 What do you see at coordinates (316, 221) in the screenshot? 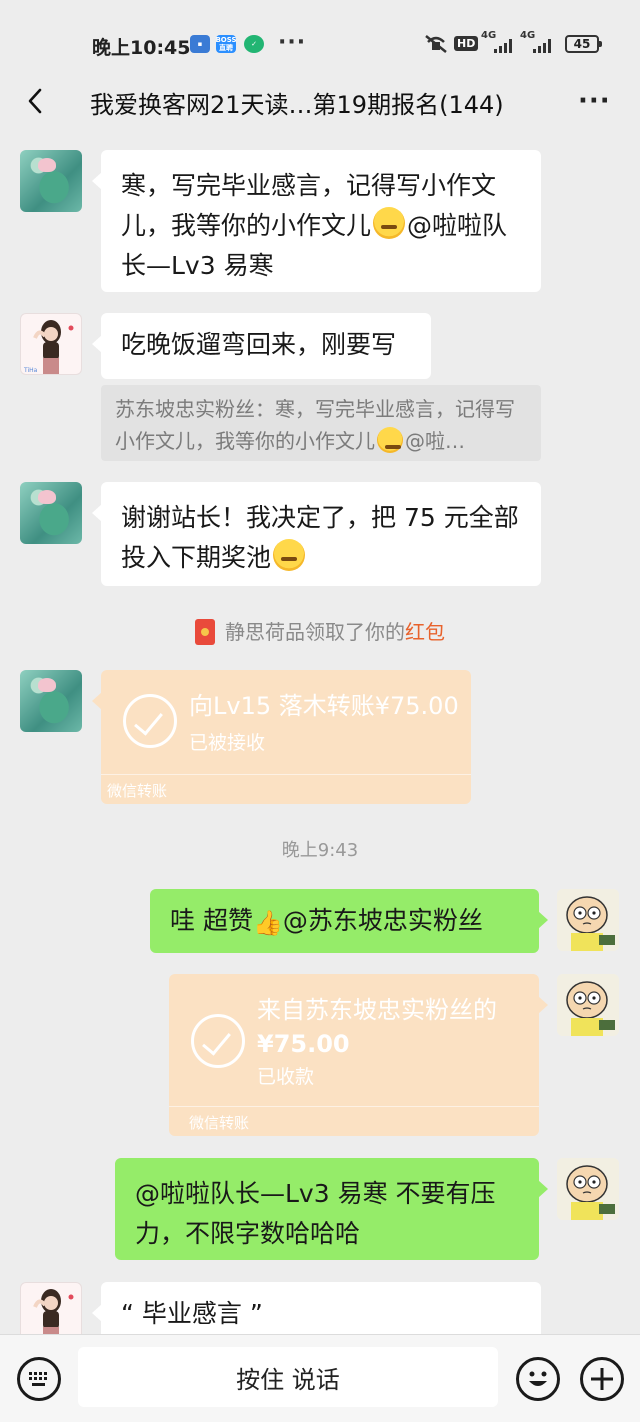
I see `message-bubble: 寒，写完毕业感言，记得写小作文儿，我等你的小作文儿 @啦啦队长—Lv3 易寒` at bounding box center [316, 221].